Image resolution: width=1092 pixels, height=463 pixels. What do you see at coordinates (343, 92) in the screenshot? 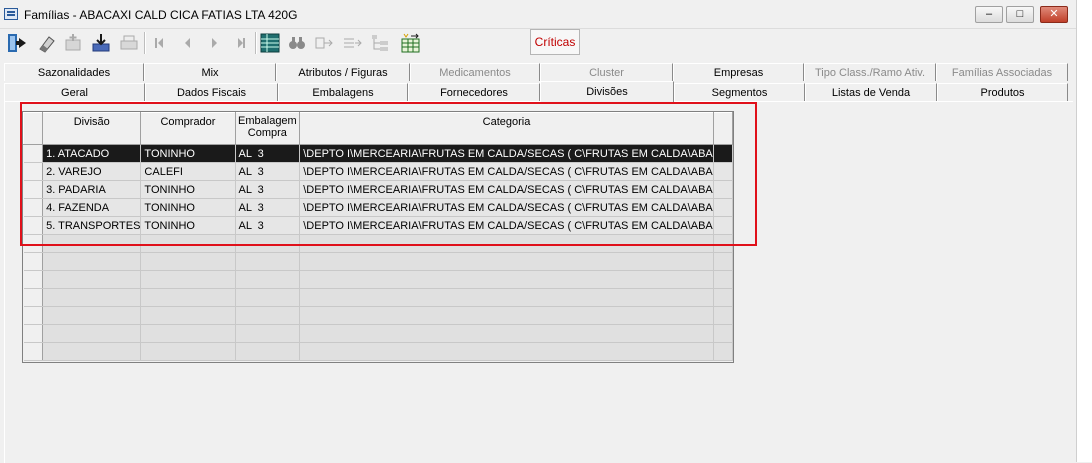
I see `tab-embalagens: Embalagens` at bounding box center [343, 92].